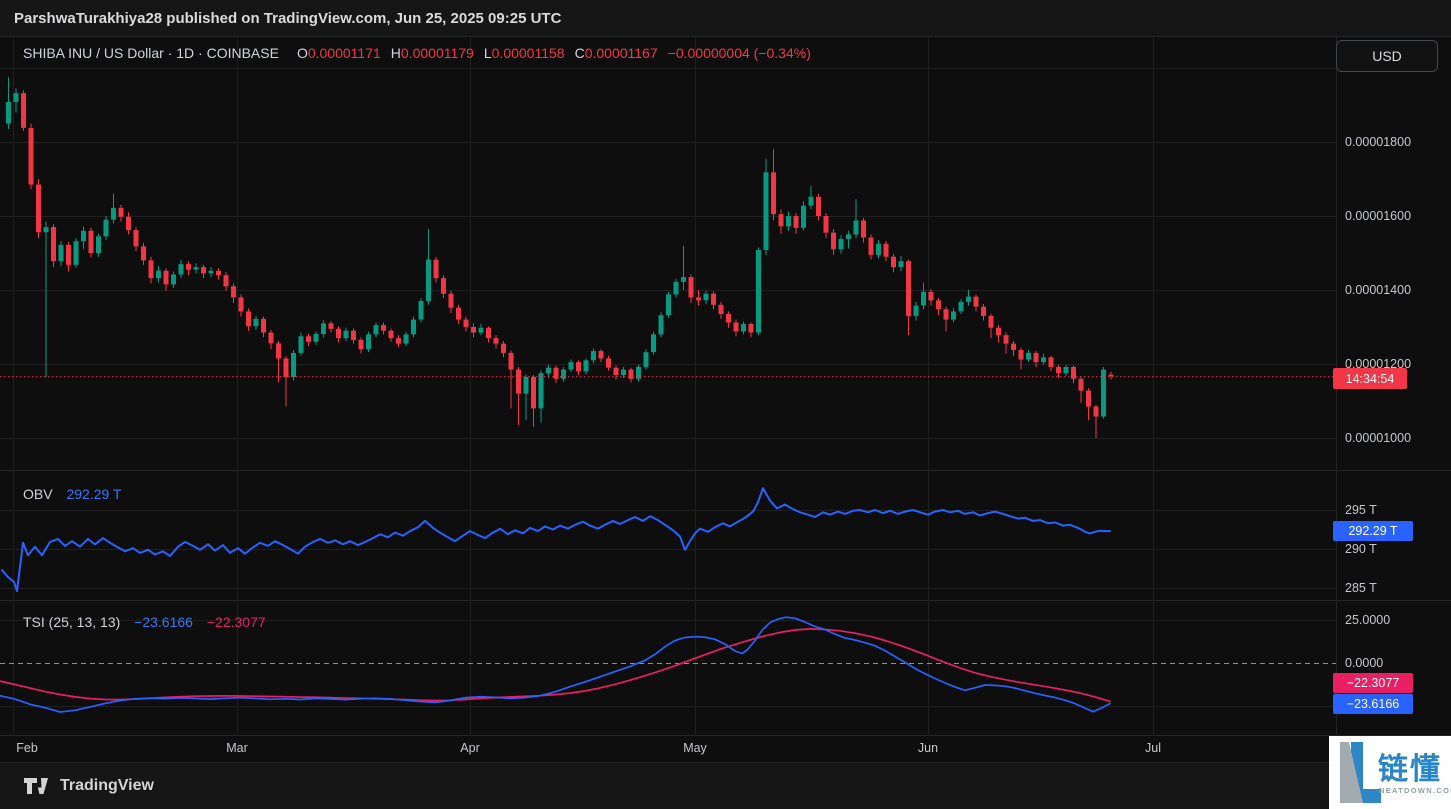 This screenshot has width=1451, height=809. I want to click on obv-last-value: 292.29 T, so click(1373, 531).